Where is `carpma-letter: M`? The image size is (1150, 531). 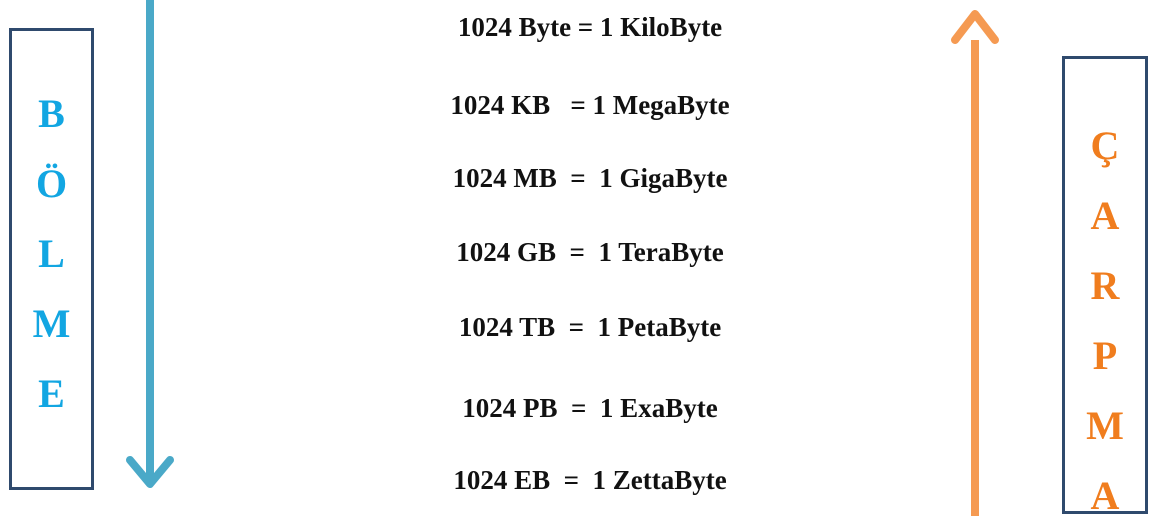
carpma-letter: M is located at coordinates (1105, 425).